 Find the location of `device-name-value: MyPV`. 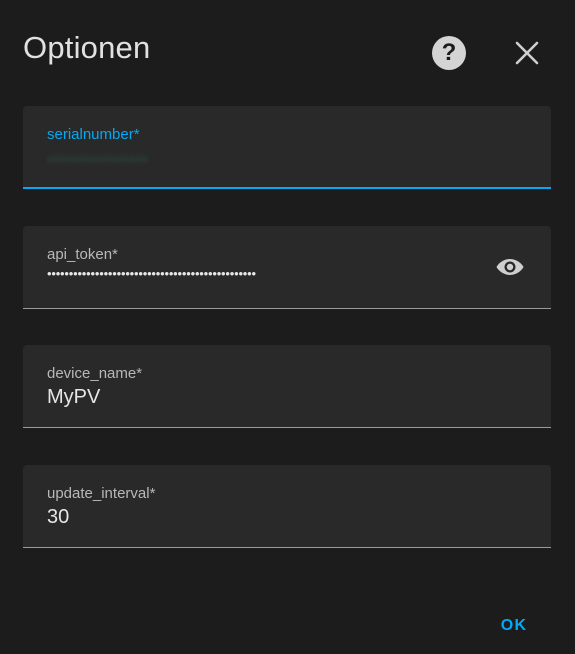

device-name-value: MyPV is located at coordinates (73, 397).